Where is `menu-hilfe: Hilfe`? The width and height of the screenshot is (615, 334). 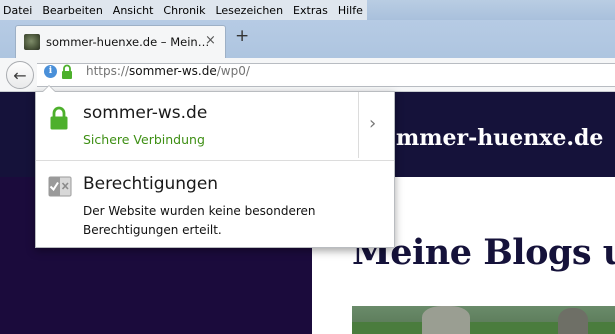
menu-hilfe: Hilfe is located at coordinates (350, 10).